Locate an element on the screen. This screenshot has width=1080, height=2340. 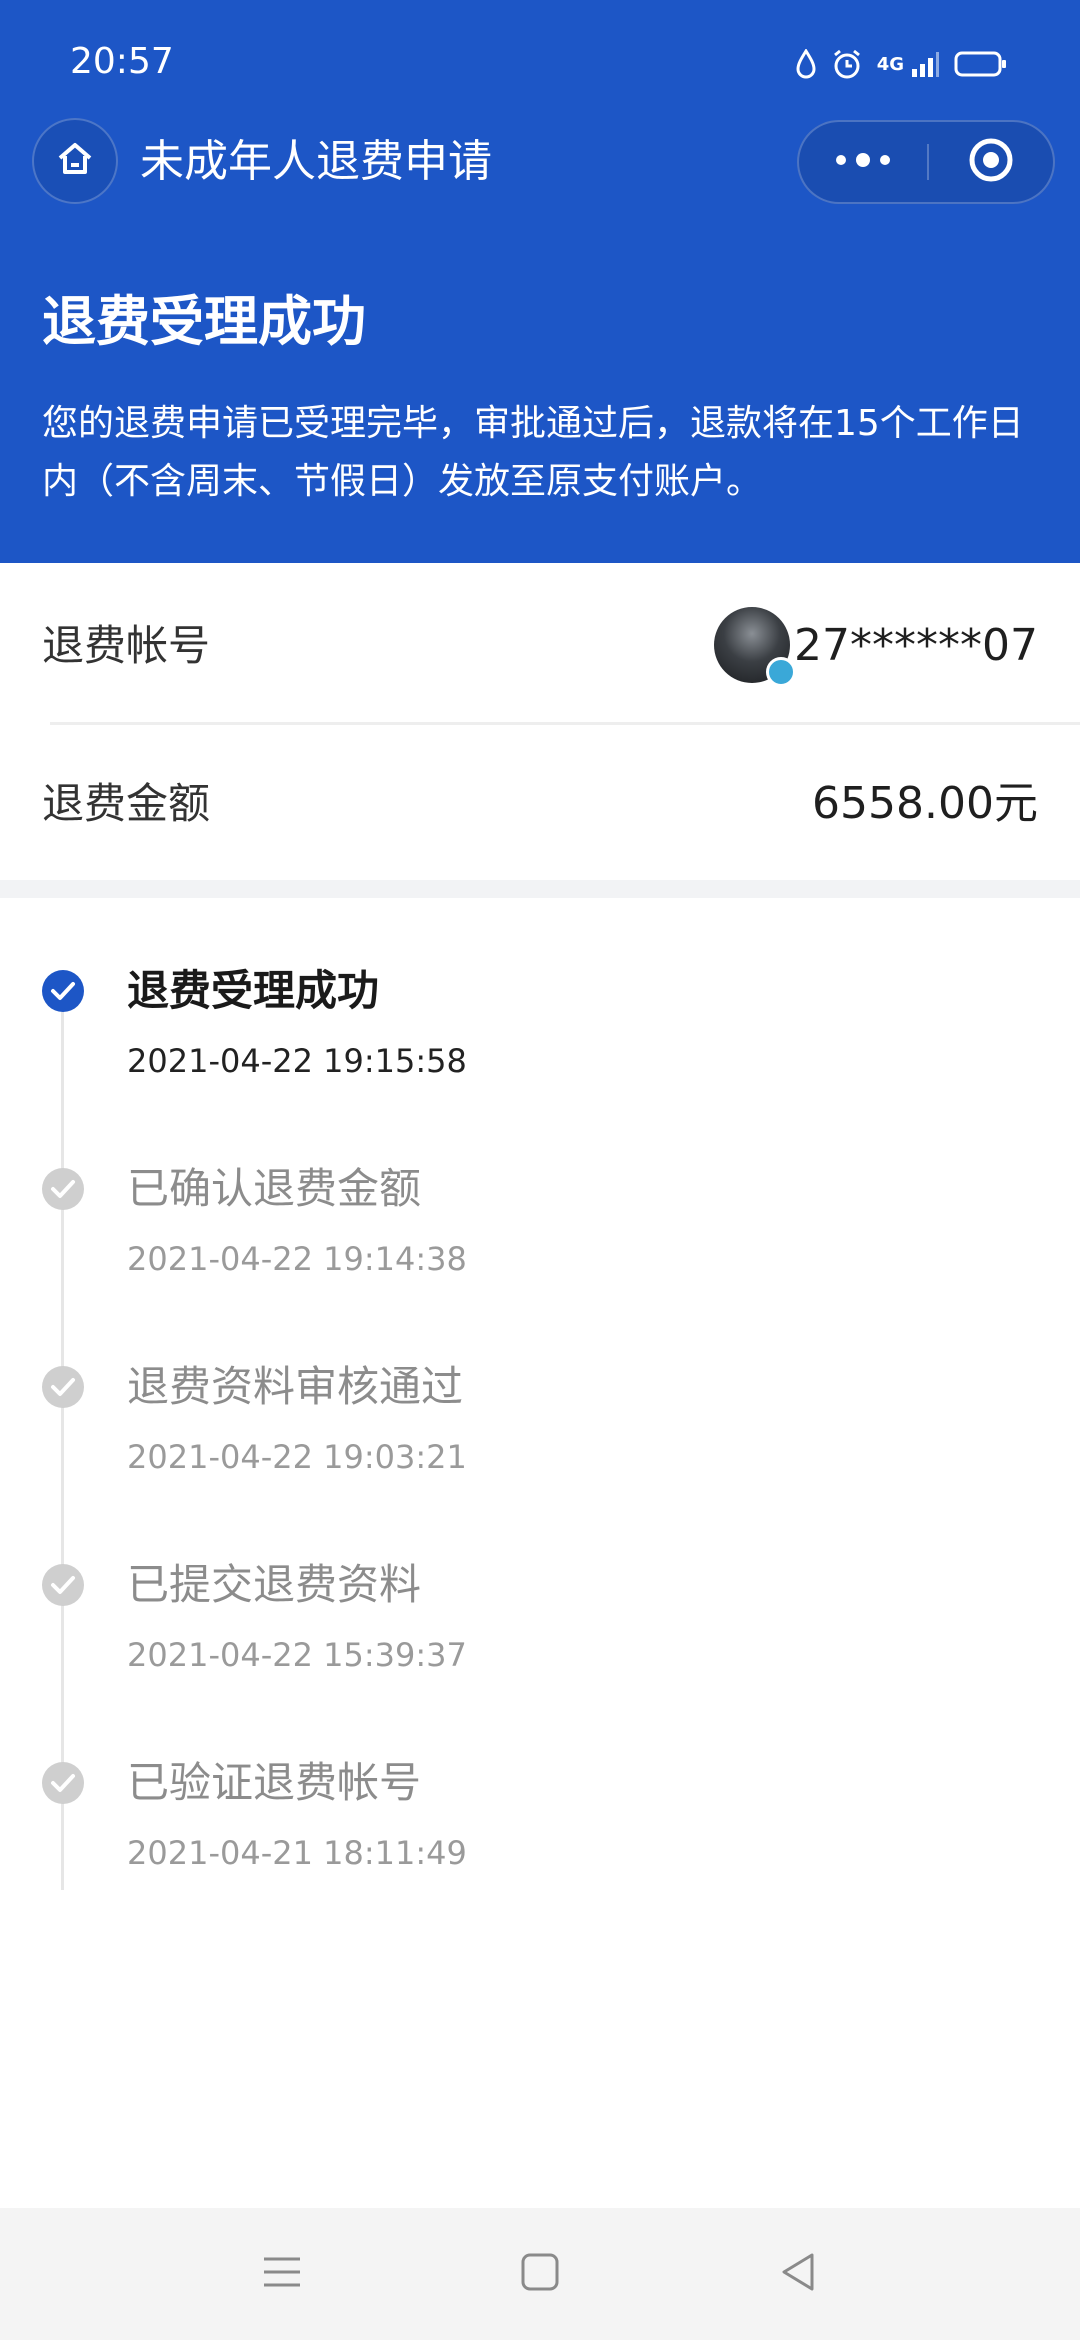
system-navigation-bar is located at coordinates (540, 2274).